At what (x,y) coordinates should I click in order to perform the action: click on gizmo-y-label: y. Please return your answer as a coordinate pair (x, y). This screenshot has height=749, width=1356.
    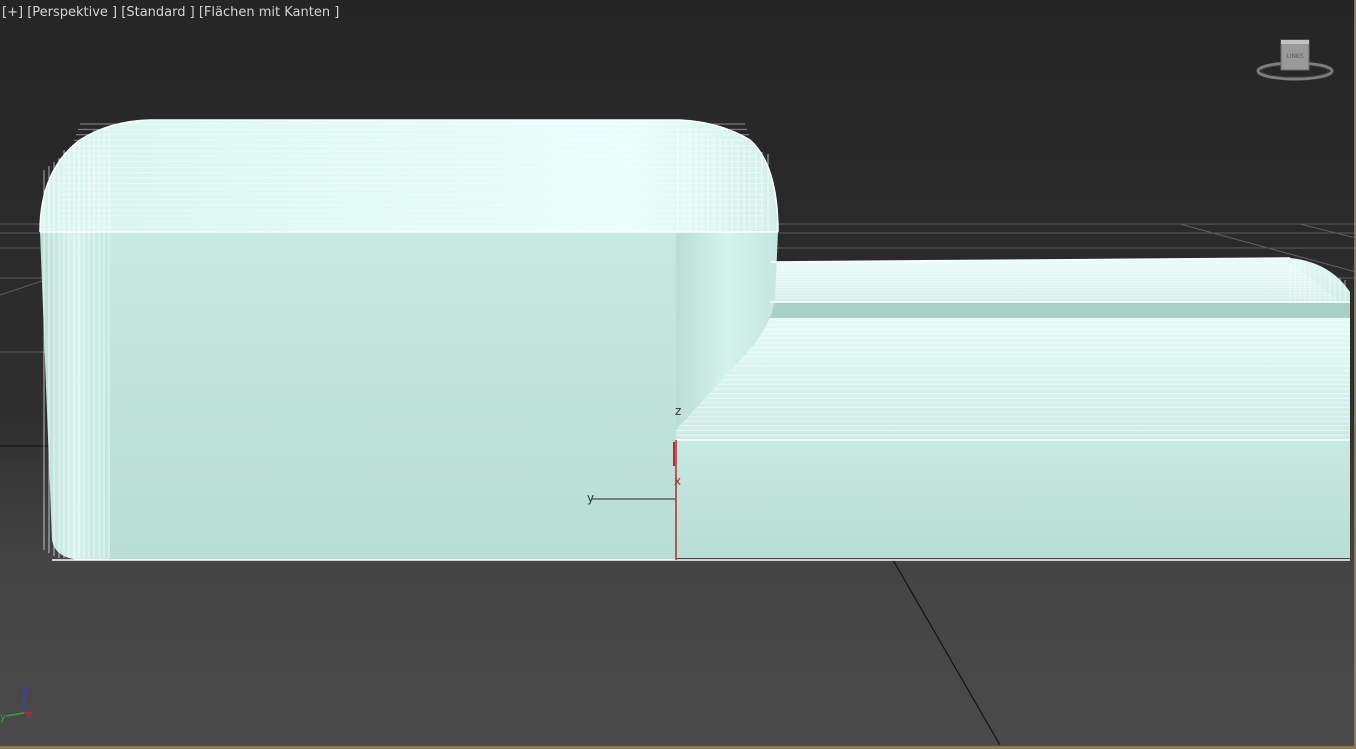
    Looking at the image, I should click on (590, 498).